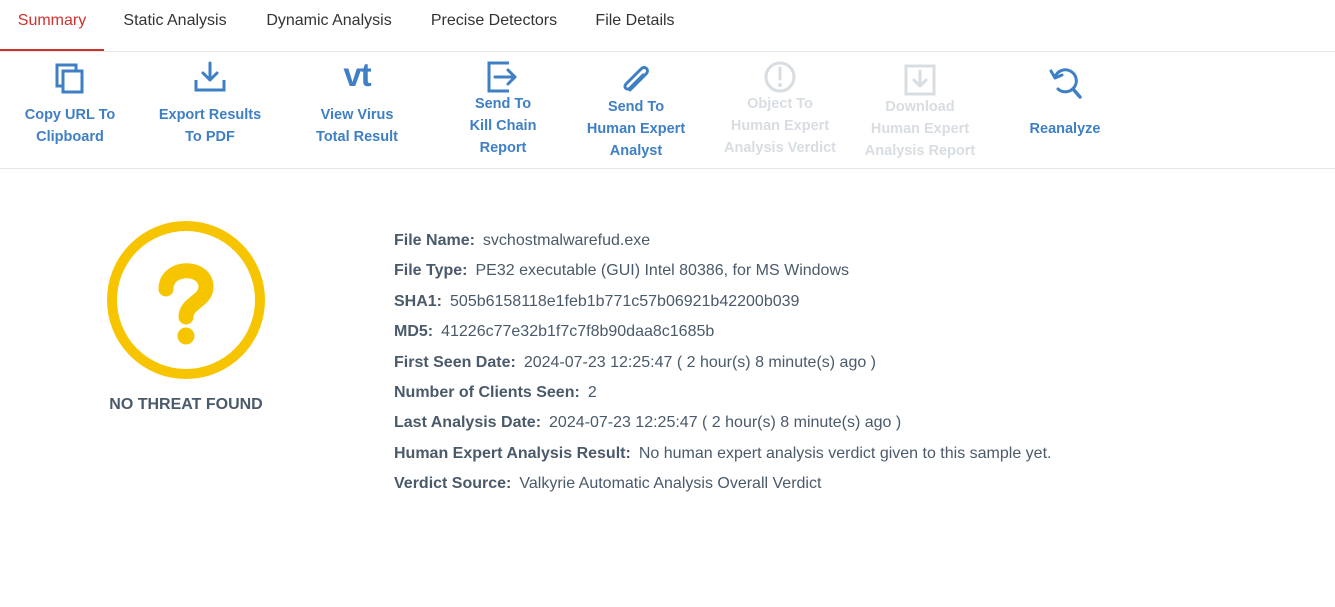  Describe the element at coordinates (357, 126) in the screenshot. I see `view-virustotal-label: View Virus Total Result` at that location.